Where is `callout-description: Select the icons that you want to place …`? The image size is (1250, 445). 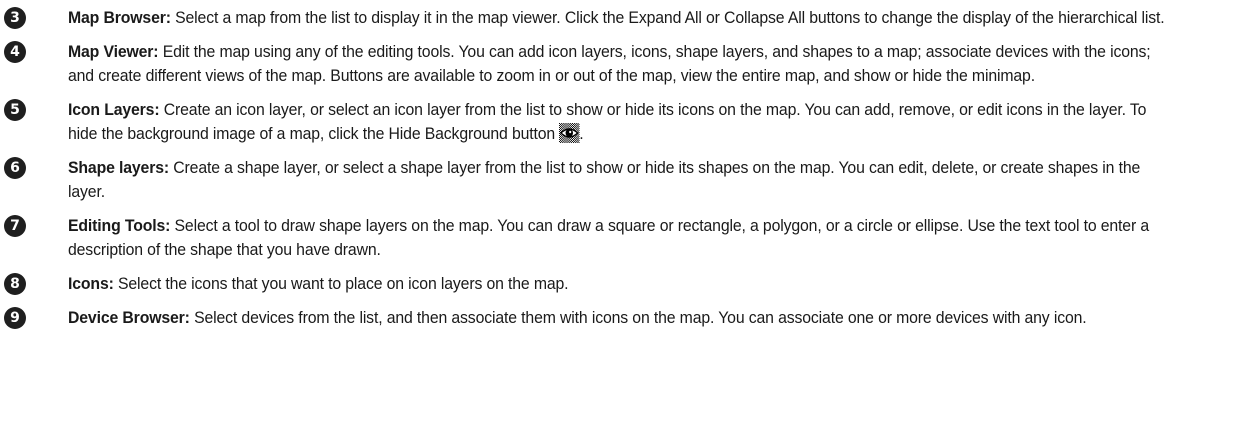
callout-description: Select the icons that you want to place … is located at coordinates (343, 283).